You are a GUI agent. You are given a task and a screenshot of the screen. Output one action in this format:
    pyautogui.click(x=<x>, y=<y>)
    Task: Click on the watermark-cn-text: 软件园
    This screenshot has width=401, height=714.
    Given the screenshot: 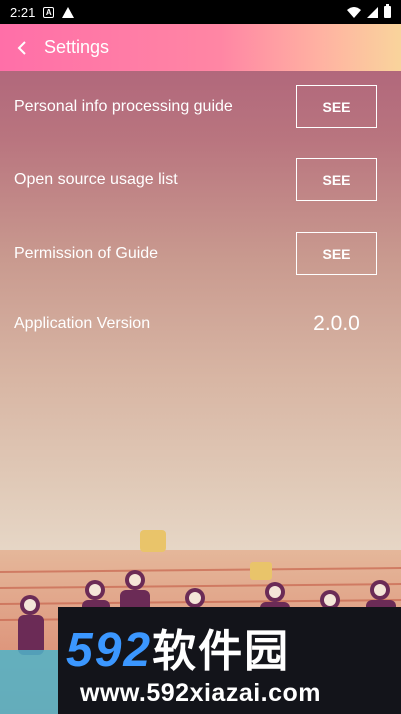 What is the action you would take?
    pyautogui.click(x=221, y=651)
    